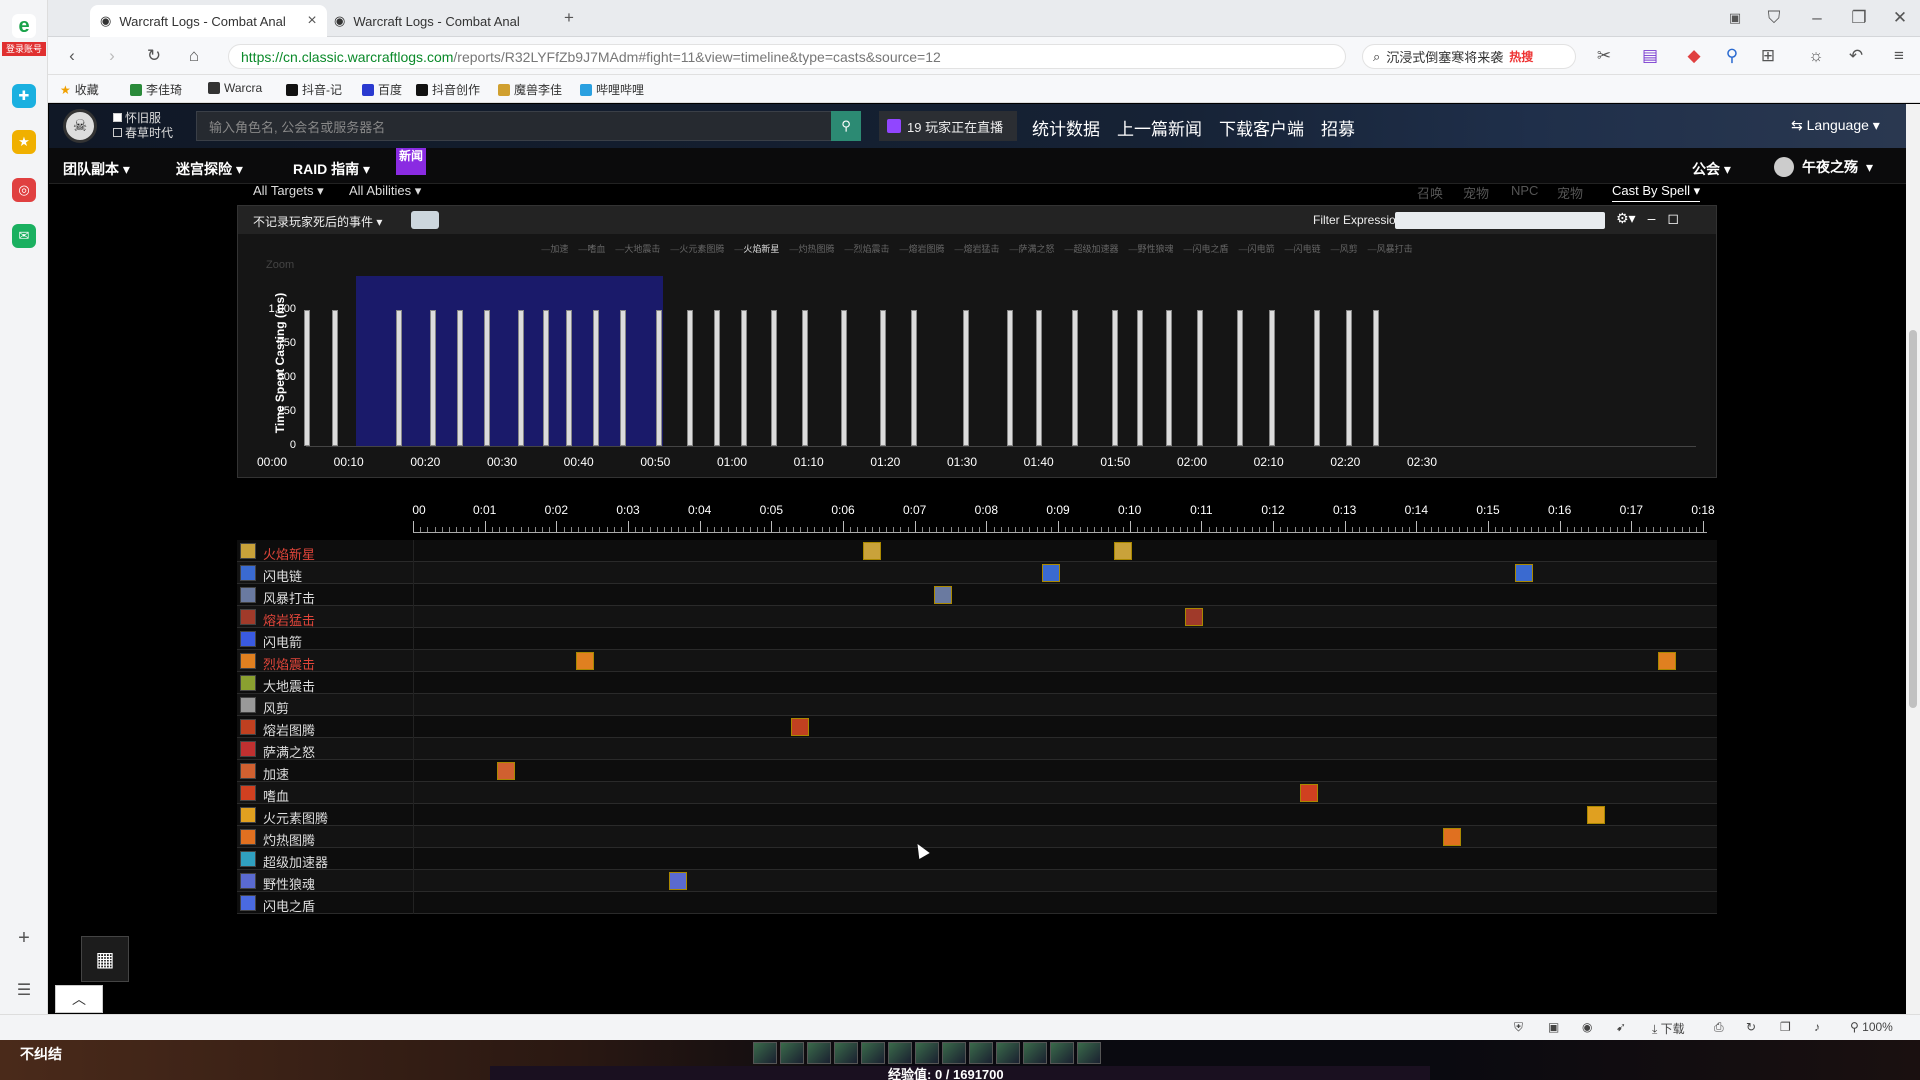 Image resolution: width=1920 pixels, height=1080 pixels. Describe the element at coordinates (154, 56) in the screenshot. I see `reload-icon: ↻` at that location.